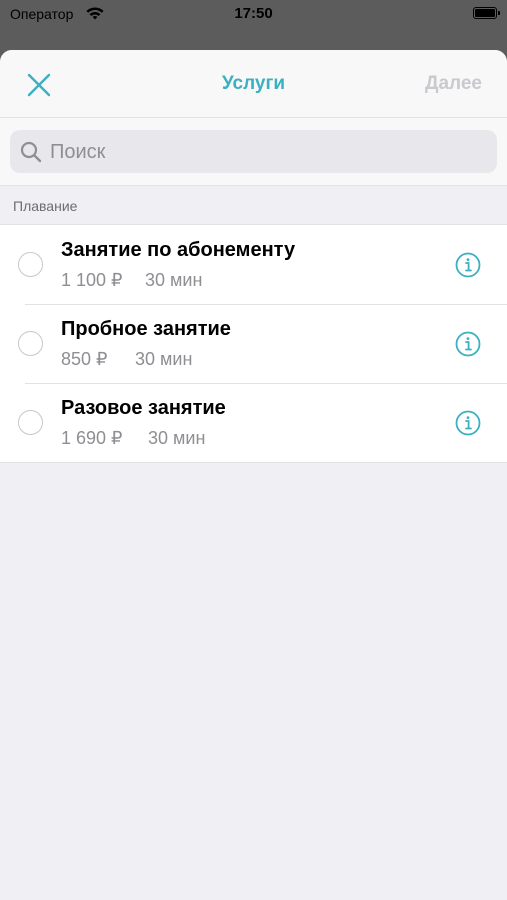  Describe the element at coordinates (84, 359) in the screenshot. I see `service-price: 850 ₽` at that location.